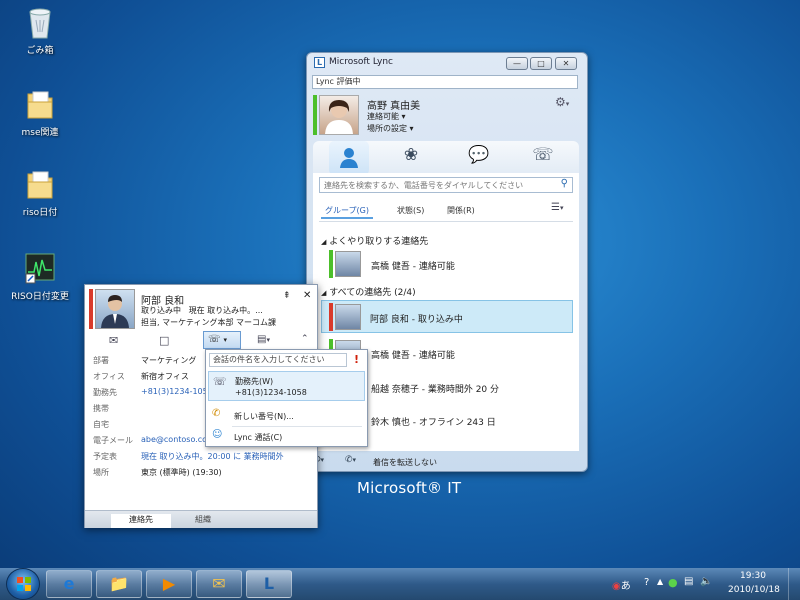 This screenshot has width=800, height=600. Describe the element at coordinates (616, 586) in the screenshot. I see `ime-icon: ◉` at that location.